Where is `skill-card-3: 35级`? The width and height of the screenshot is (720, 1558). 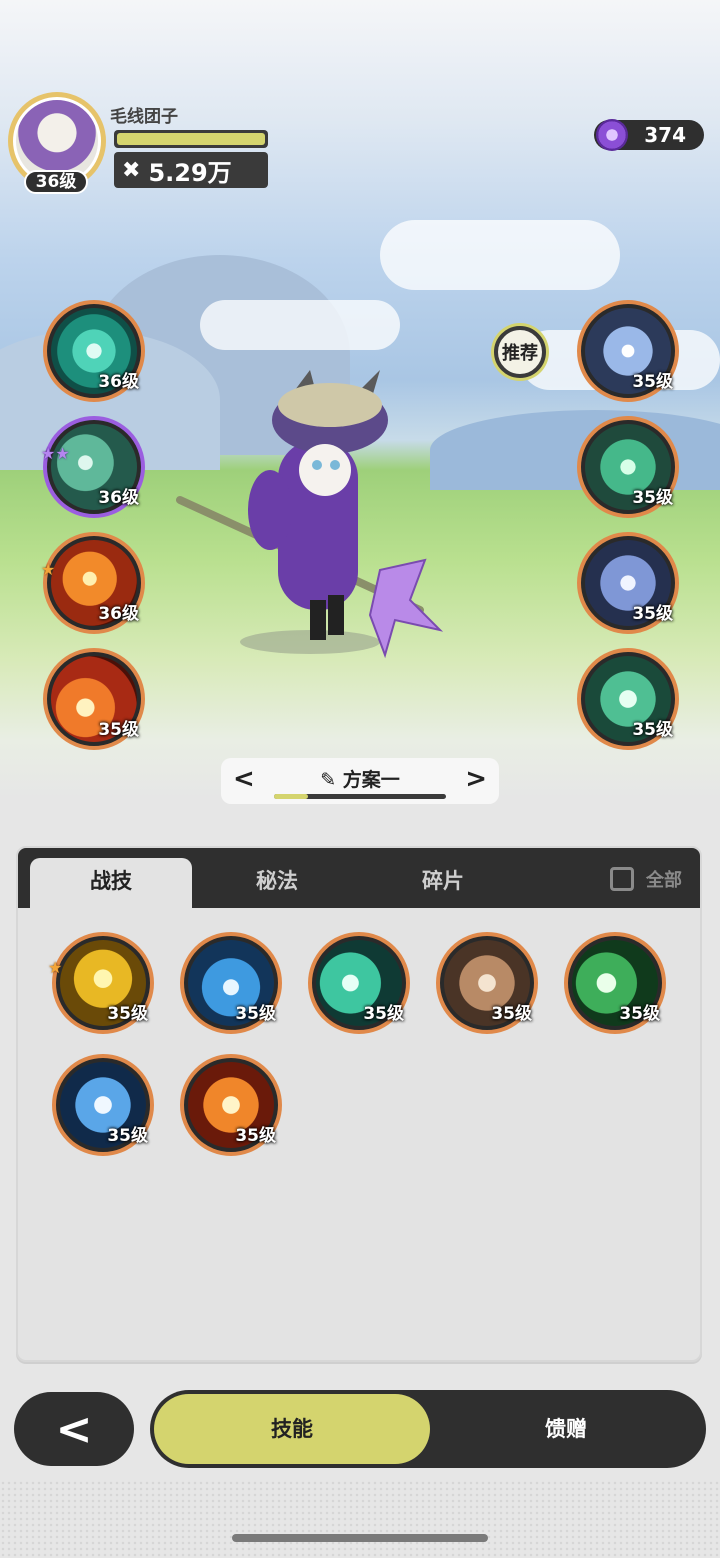
skill-card-3: 35级 is located at coordinates (359, 983).